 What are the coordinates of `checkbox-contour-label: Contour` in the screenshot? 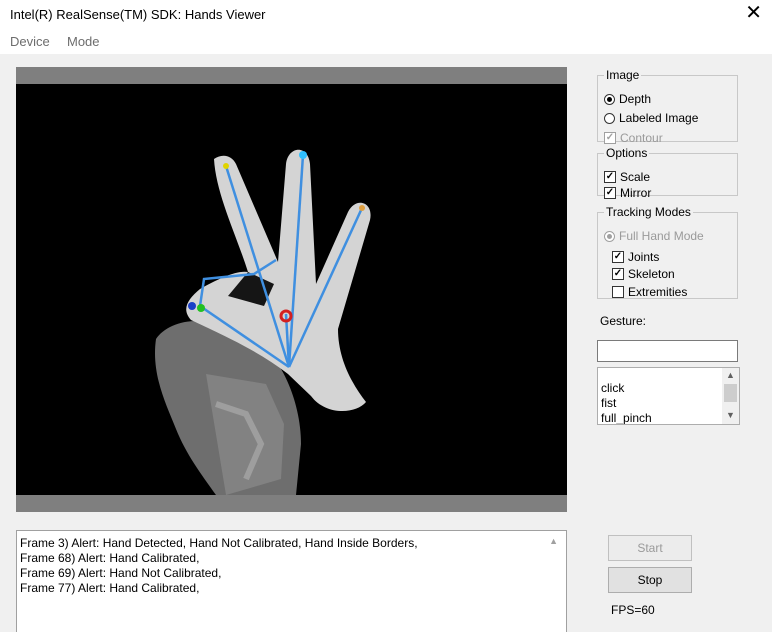 It's located at (641, 138).